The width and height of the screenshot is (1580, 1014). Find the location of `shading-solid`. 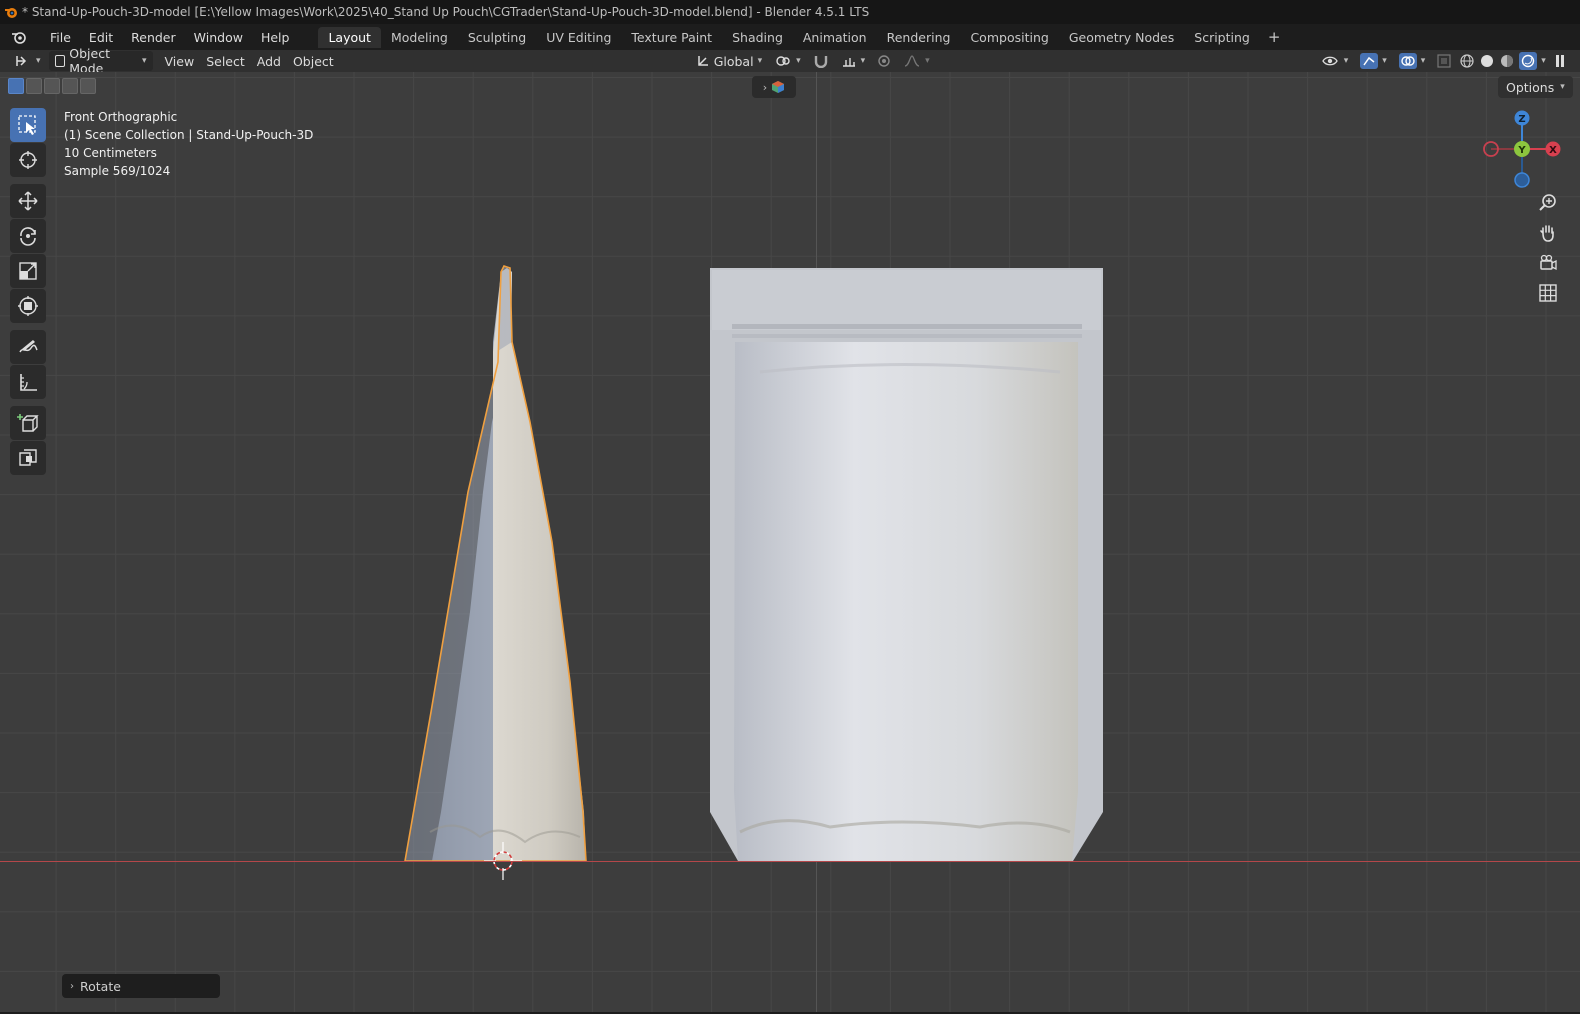

shading-solid is located at coordinates (1487, 61).